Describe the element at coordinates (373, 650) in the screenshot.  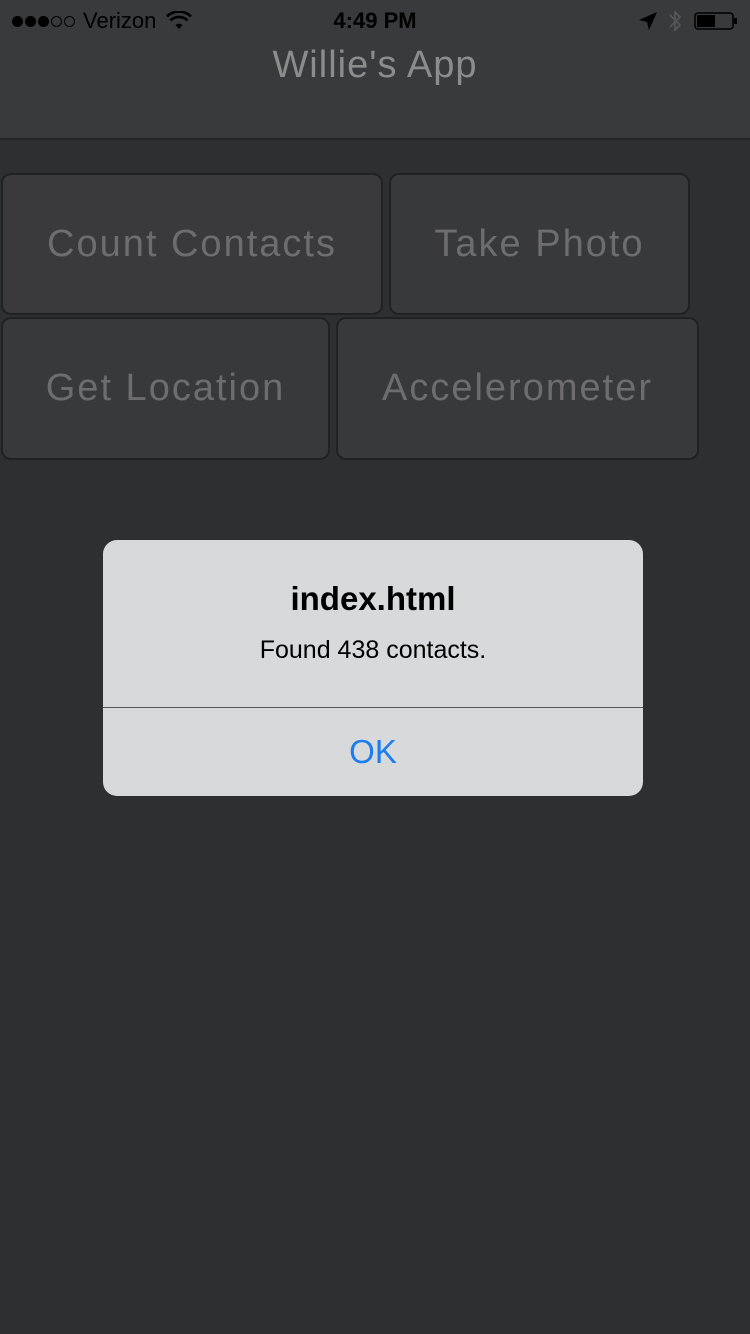
I see `alert-message: Found 438 contacts.` at that location.